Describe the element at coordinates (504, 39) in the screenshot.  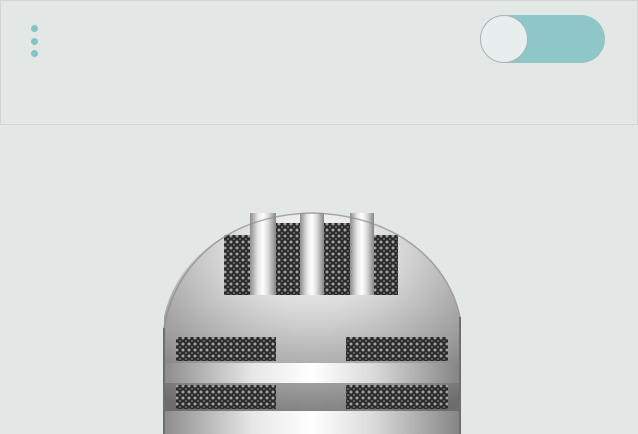
I see `toggle-knob` at that location.